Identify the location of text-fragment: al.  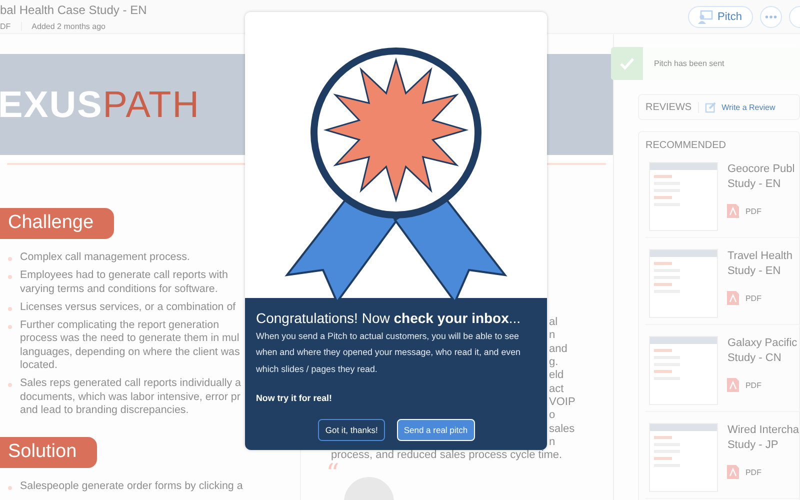
(553, 323).